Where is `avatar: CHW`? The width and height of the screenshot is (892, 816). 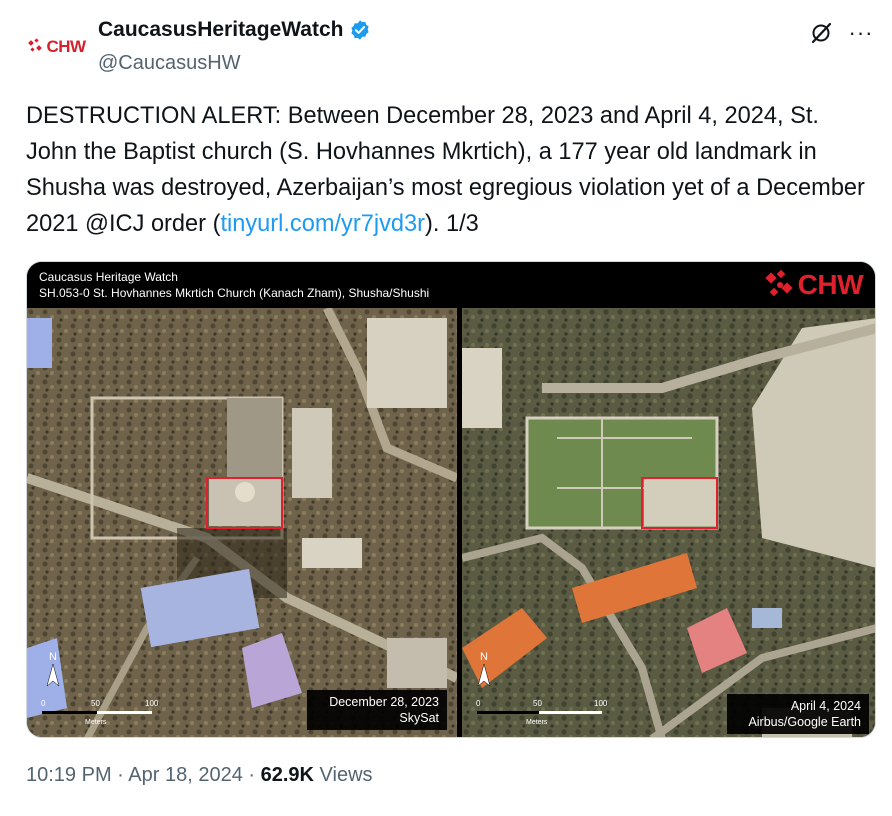 avatar: CHW is located at coordinates (57, 47).